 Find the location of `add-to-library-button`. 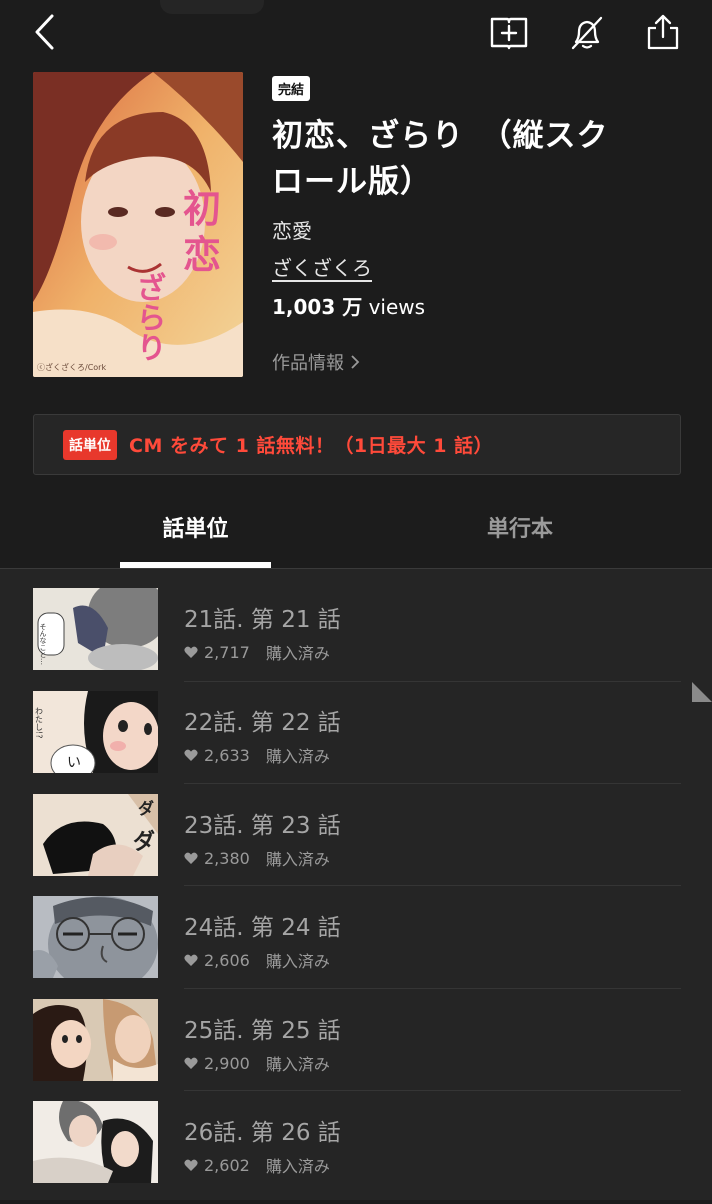

add-to-library-button is located at coordinates (509, 33).